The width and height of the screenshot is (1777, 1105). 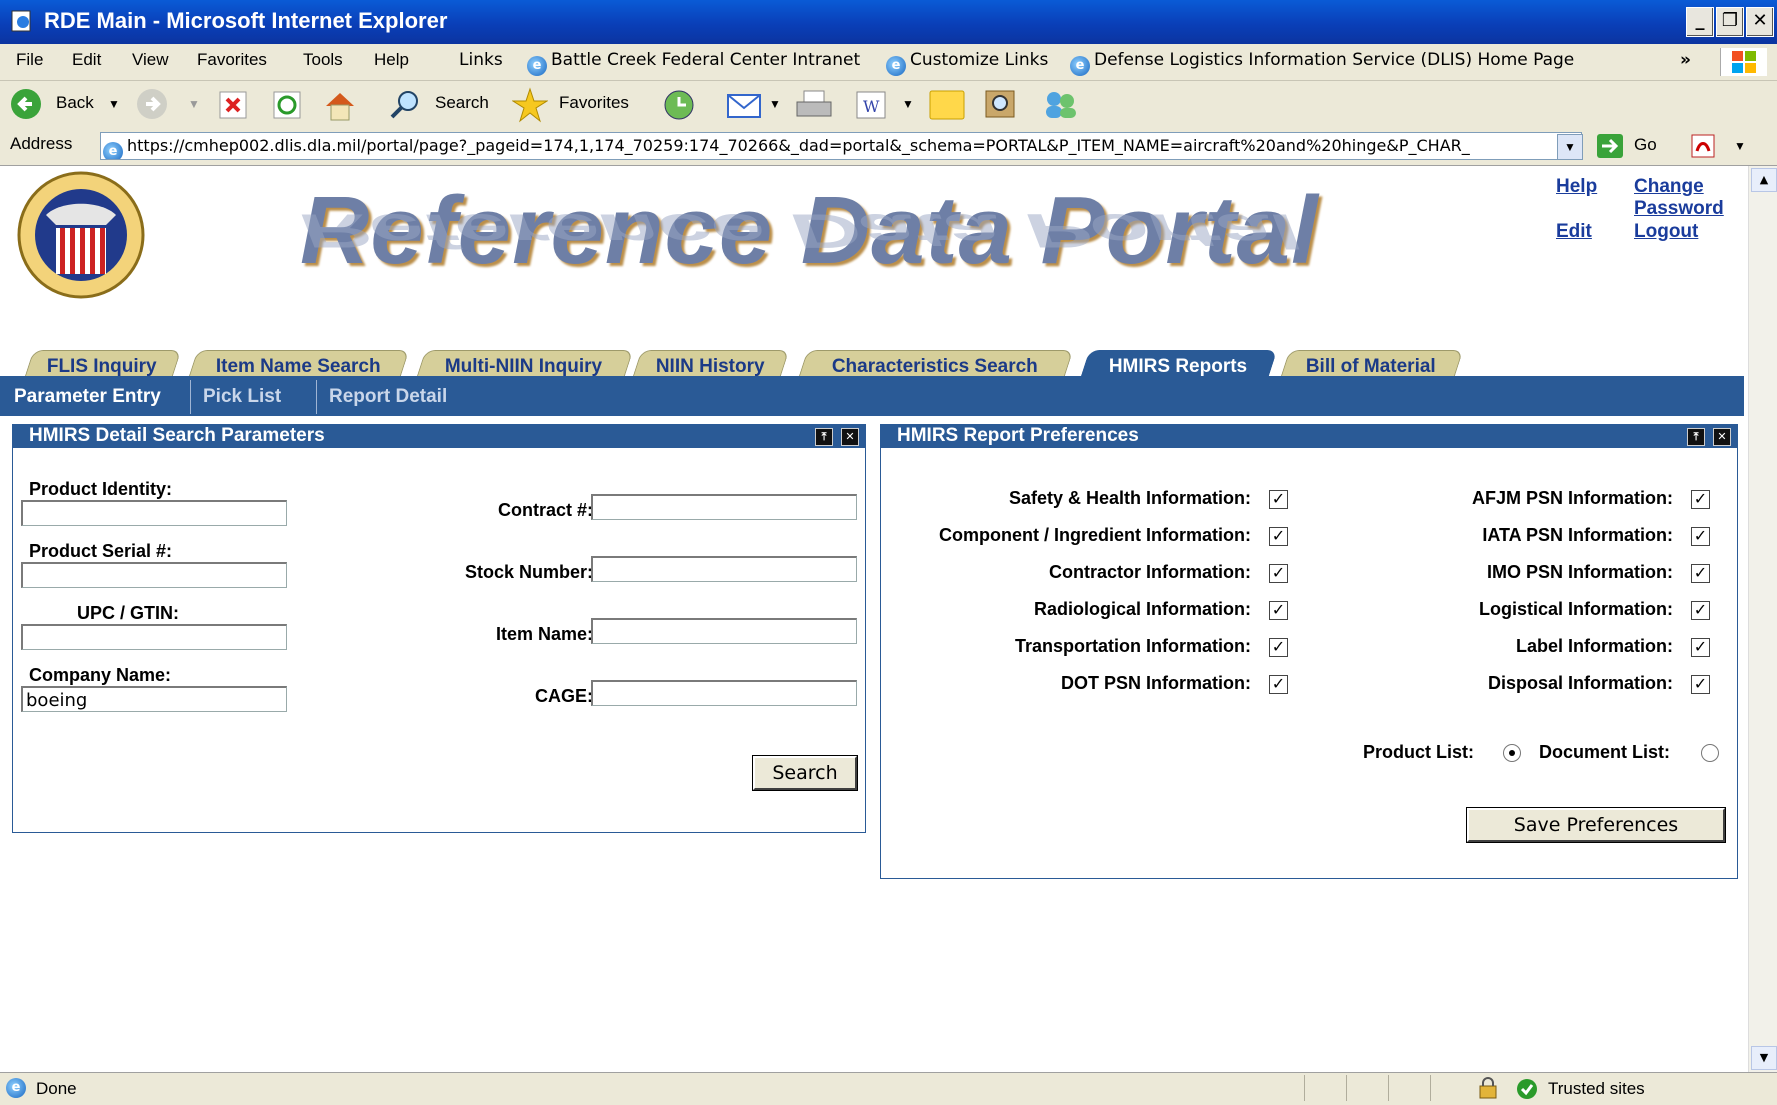 I want to click on history-icon, so click(x=679, y=105).